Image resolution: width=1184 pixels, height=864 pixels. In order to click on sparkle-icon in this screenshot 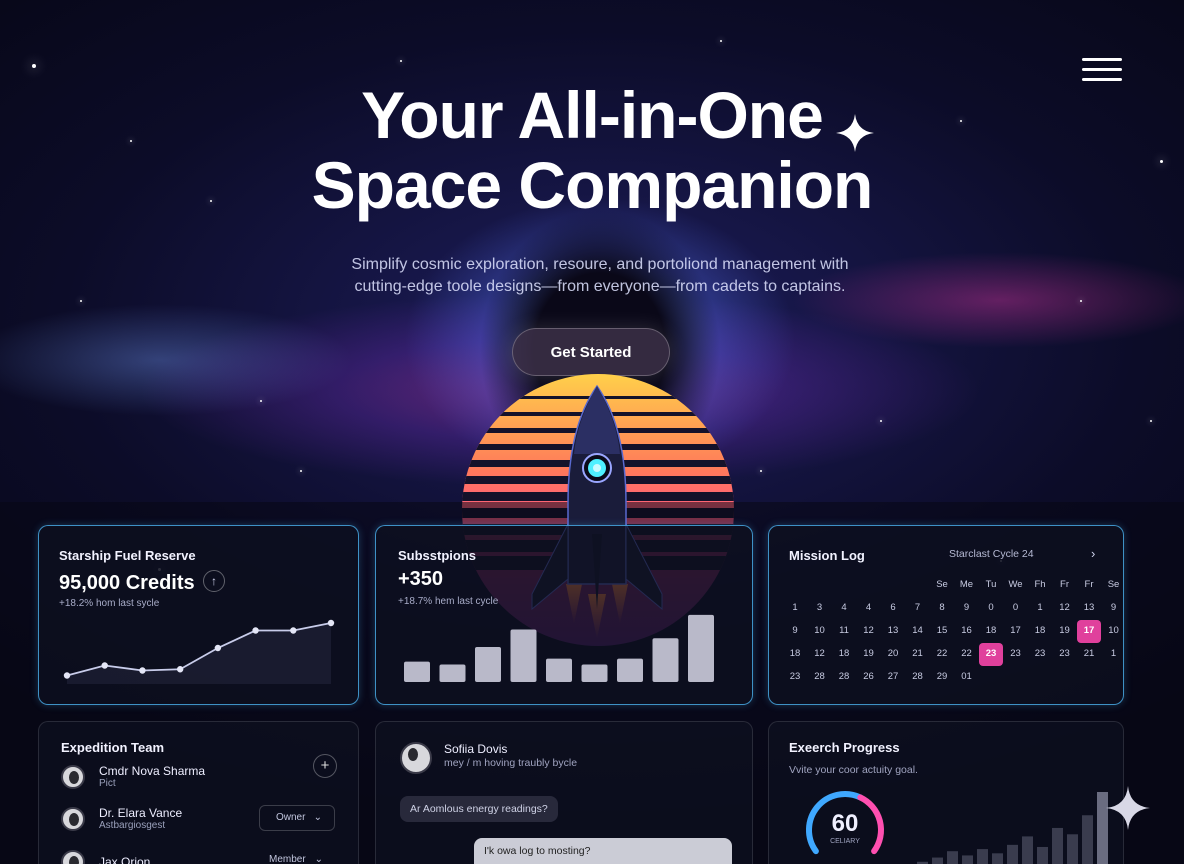, I will do `click(1128, 808)`.